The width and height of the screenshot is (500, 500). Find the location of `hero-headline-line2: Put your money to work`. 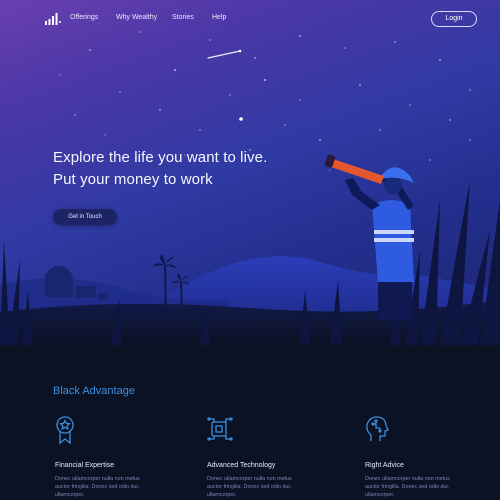

hero-headline-line2: Put your money to work is located at coordinates (133, 179).